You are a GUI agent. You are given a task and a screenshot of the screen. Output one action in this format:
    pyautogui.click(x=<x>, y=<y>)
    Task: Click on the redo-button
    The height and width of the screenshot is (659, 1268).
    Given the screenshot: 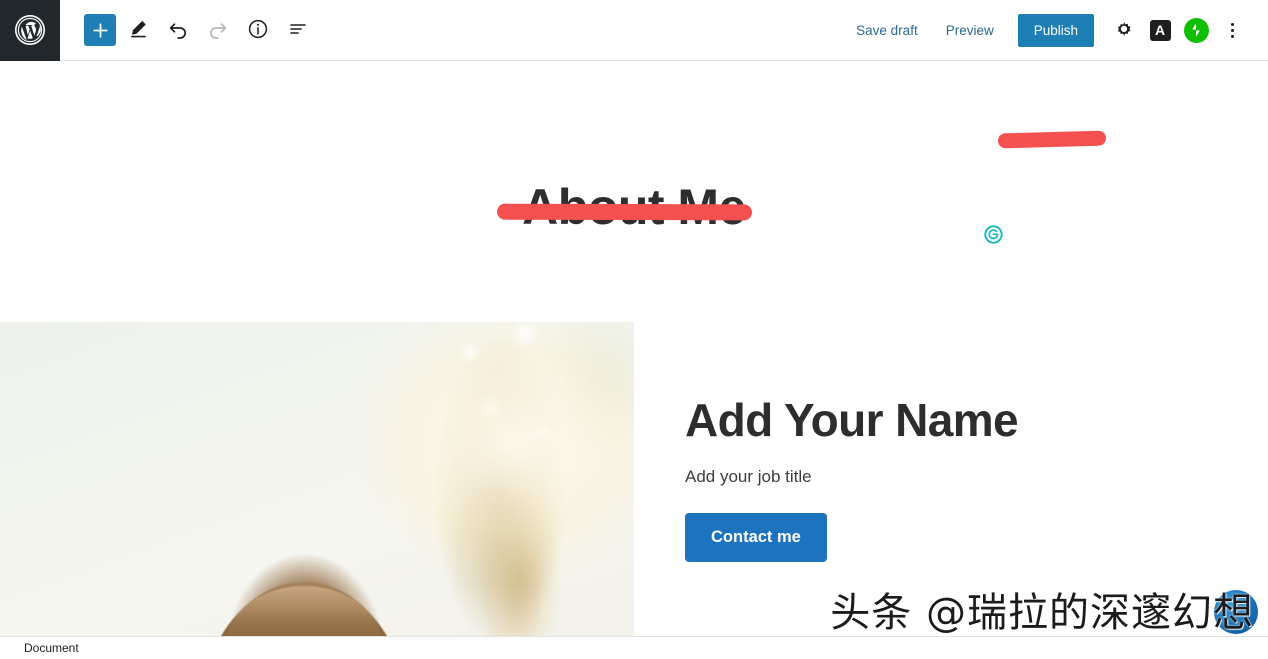 What is the action you would take?
    pyautogui.click(x=218, y=30)
    